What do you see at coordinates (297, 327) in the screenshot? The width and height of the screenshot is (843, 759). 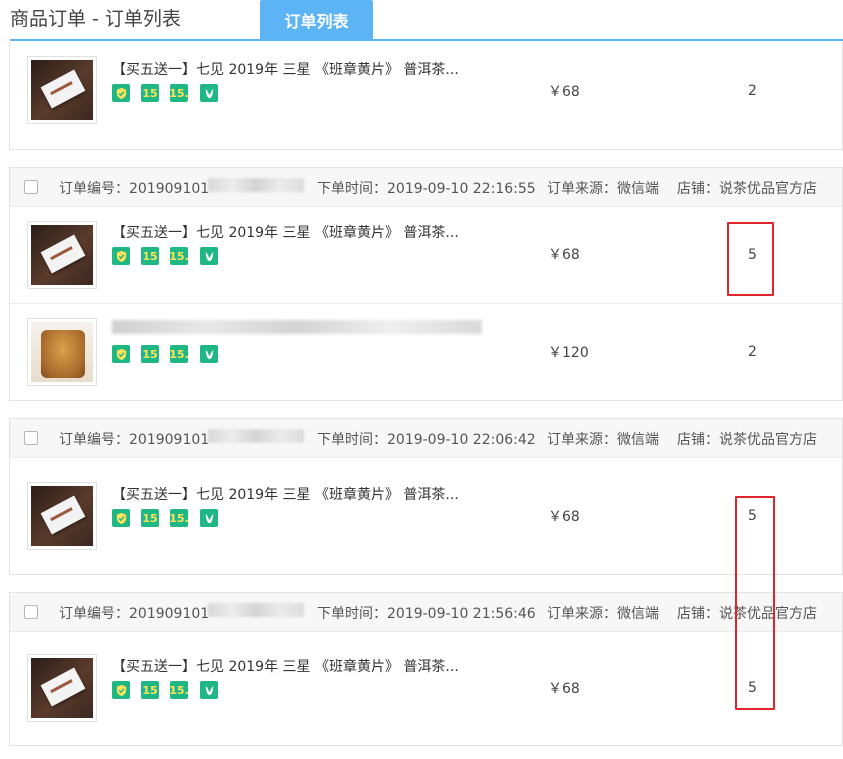 I see `product-title-redacted` at bounding box center [297, 327].